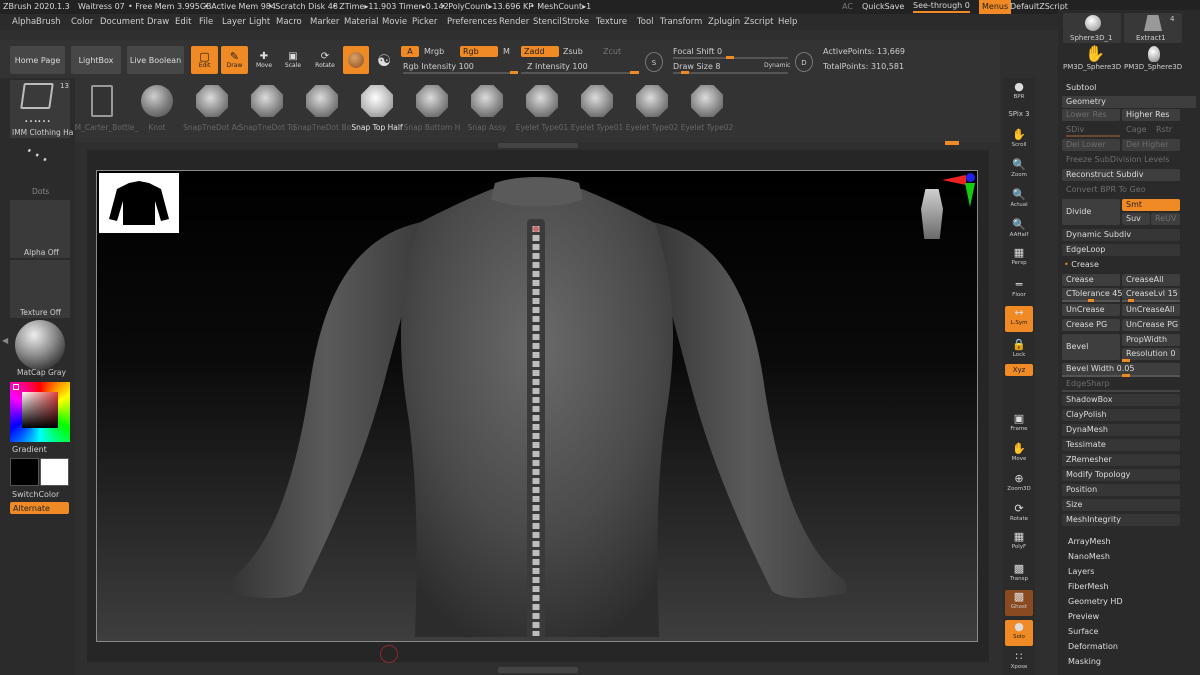  I want to click on tray-xyz-button: Xyz, so click(1019, 370).